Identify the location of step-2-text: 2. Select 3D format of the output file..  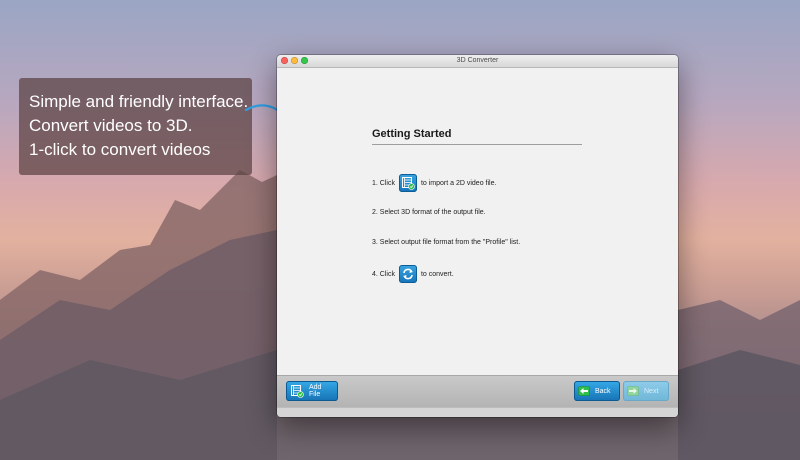
(429, 212).